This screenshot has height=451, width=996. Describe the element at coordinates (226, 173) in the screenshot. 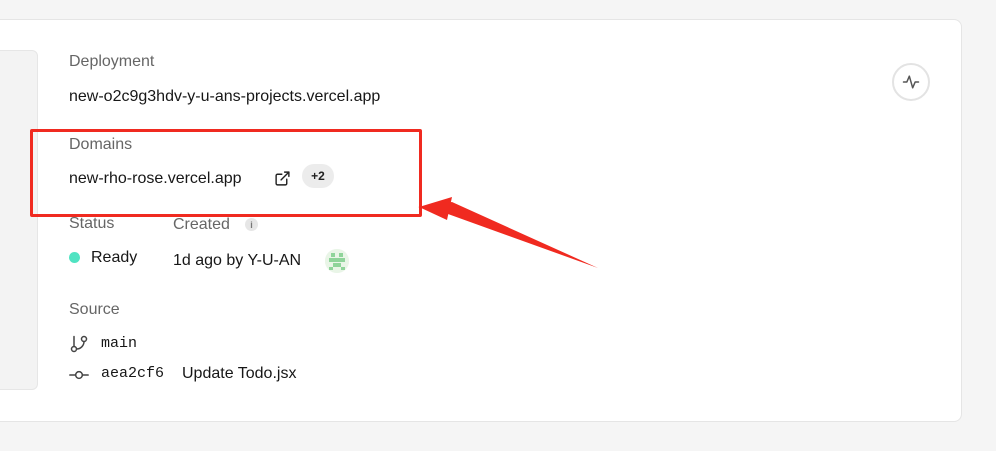

I see `annotation-highlight-box` at that location.